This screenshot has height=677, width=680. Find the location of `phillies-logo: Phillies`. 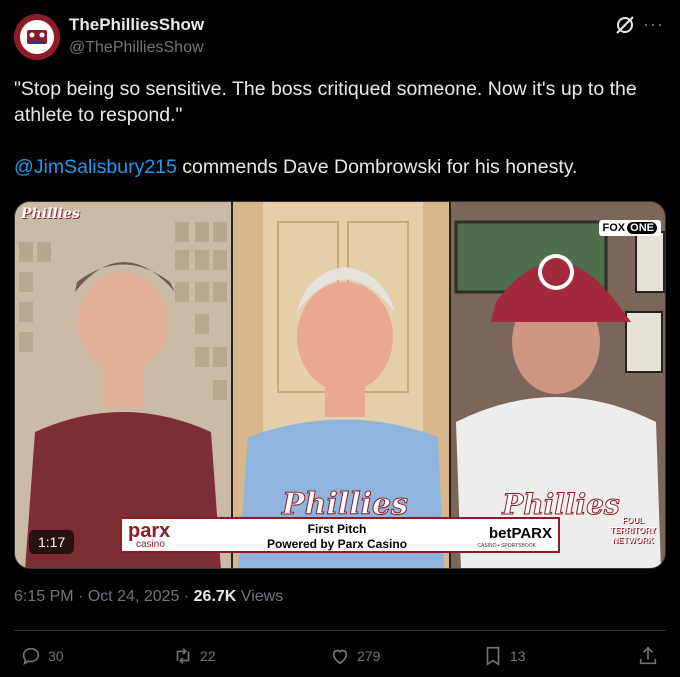

phillies-logo: Phillies is located at coordinates (50, 214).